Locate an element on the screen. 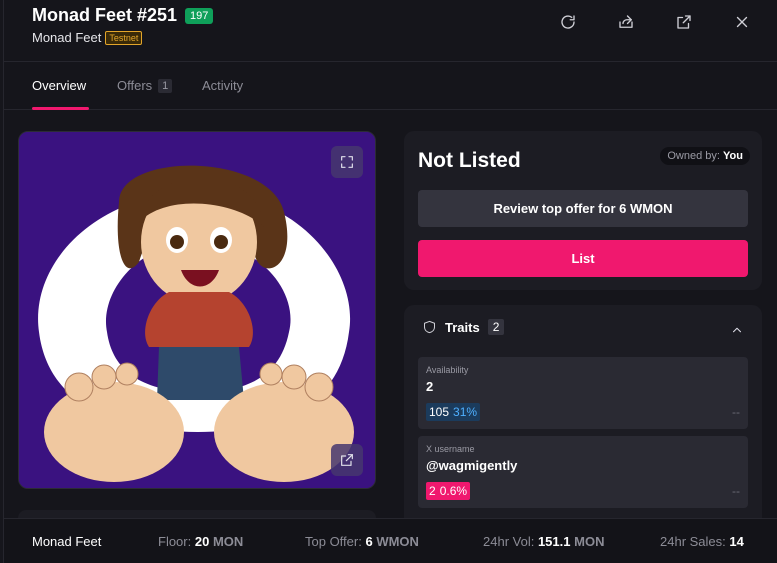 This screenshot has width=777, height=563. owned-by-value: You is located at coordinates (733, 156).